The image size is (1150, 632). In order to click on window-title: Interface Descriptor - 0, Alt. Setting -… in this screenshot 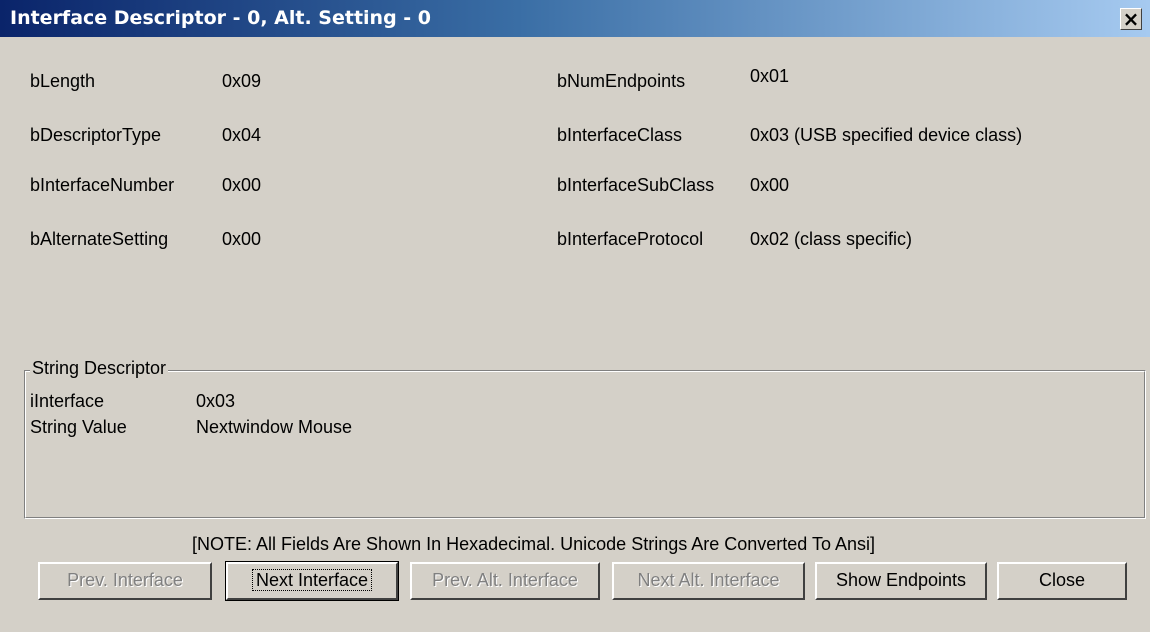, I will do `click(221, 18)`.